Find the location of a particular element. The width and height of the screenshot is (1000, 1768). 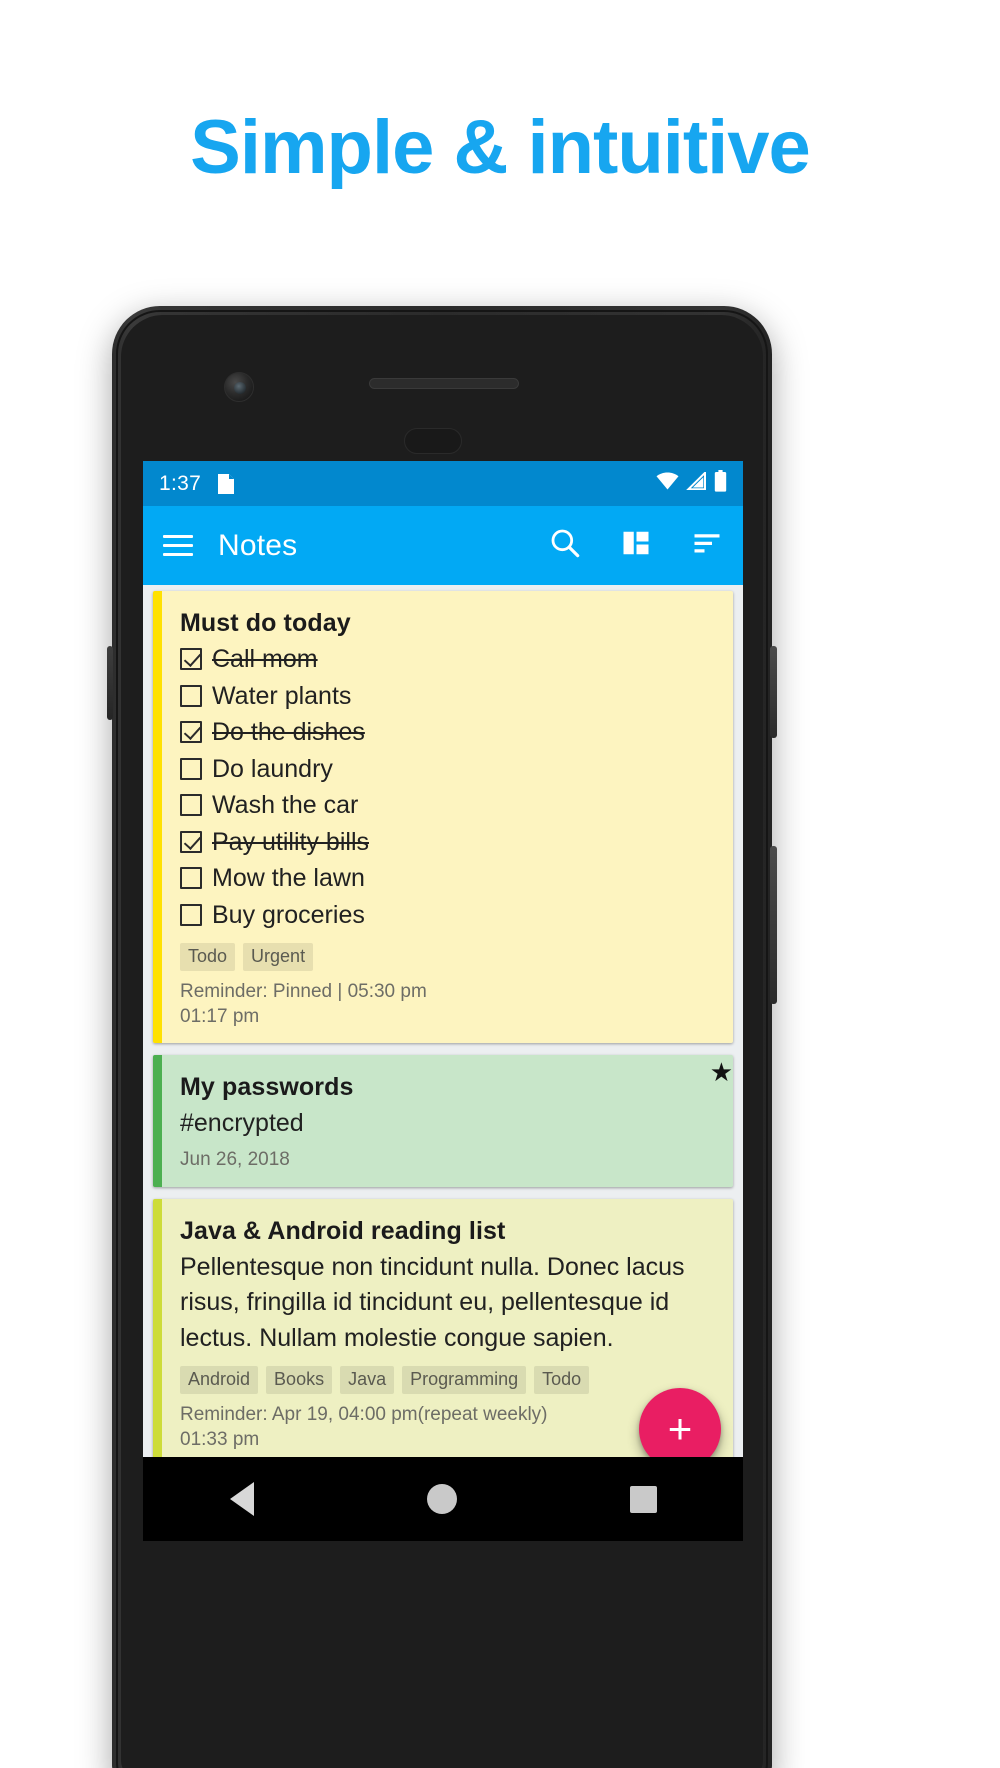

note-snippet: #encrypted is located at coordinates (242, 1123).